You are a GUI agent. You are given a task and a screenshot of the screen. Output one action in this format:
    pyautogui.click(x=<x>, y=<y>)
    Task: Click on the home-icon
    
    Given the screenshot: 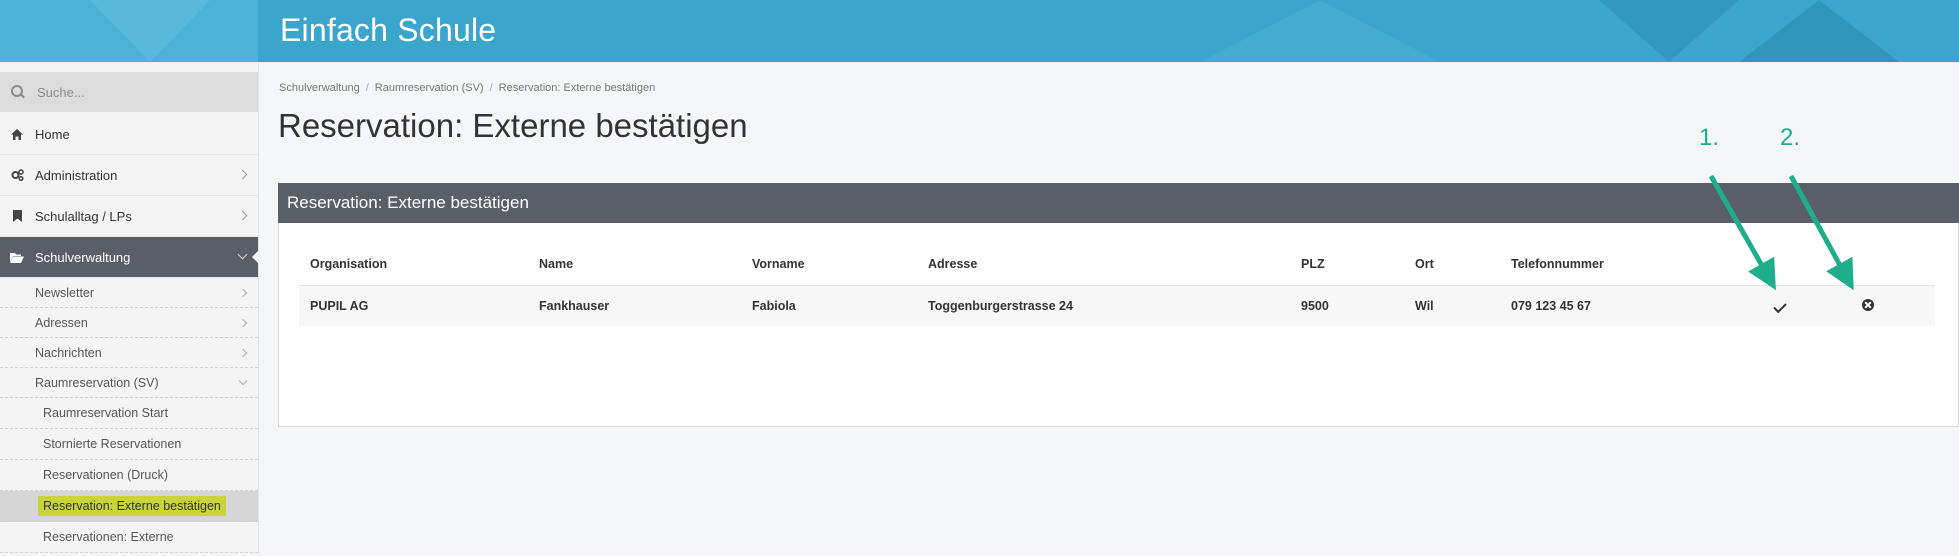 What is the action you would take?
    pyautogui.click(x=17, y=134)
    